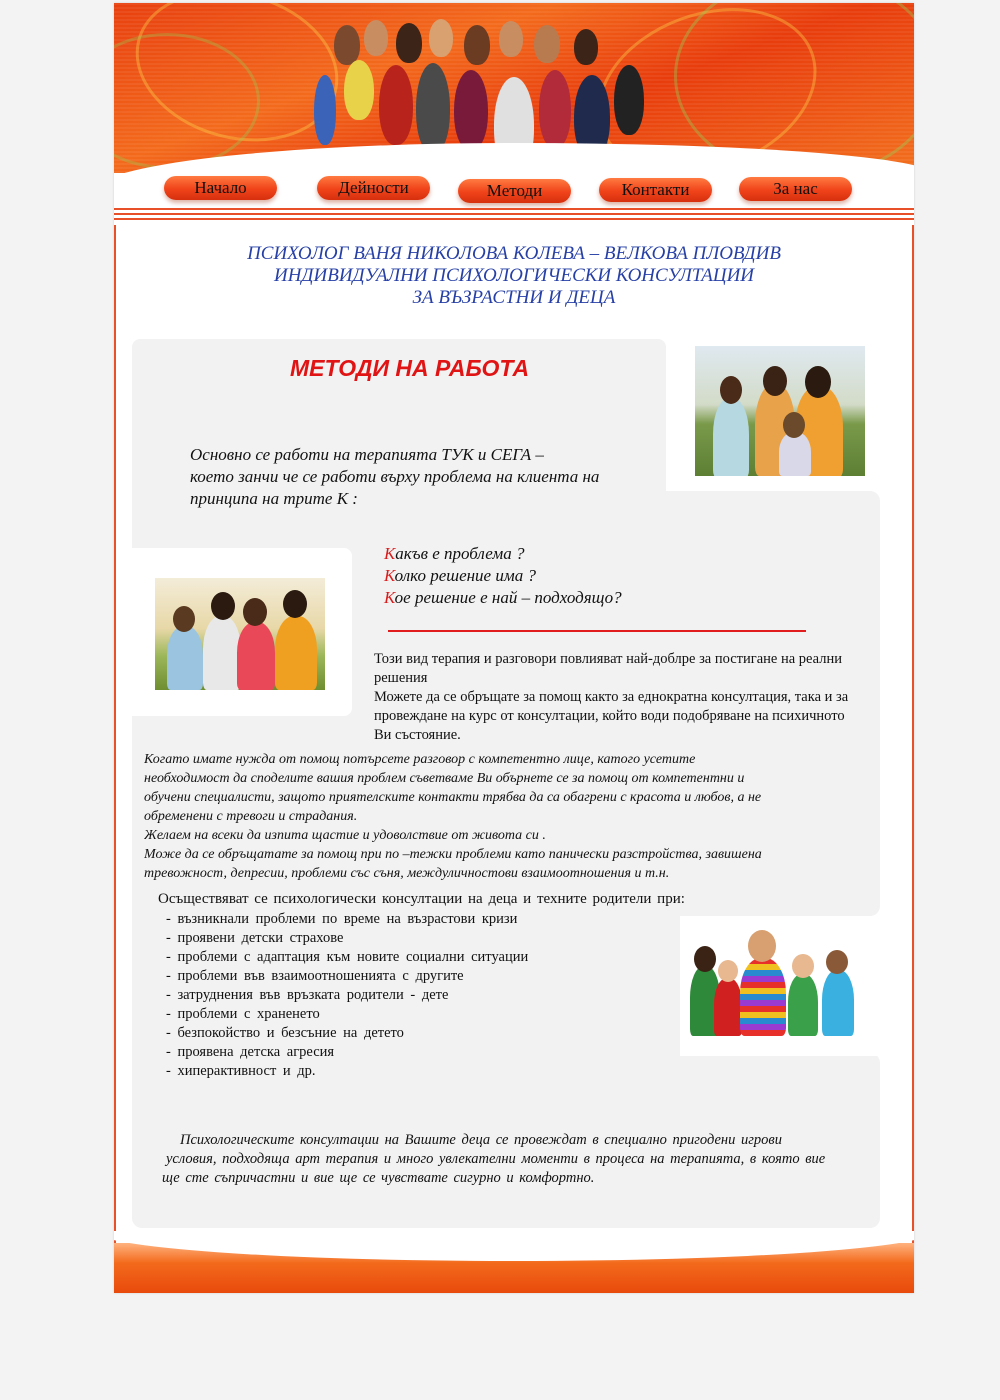  What do you see at coordinates (514, 218) in the screenshot?
I see `header-divider` at bounding box center [514, 218].